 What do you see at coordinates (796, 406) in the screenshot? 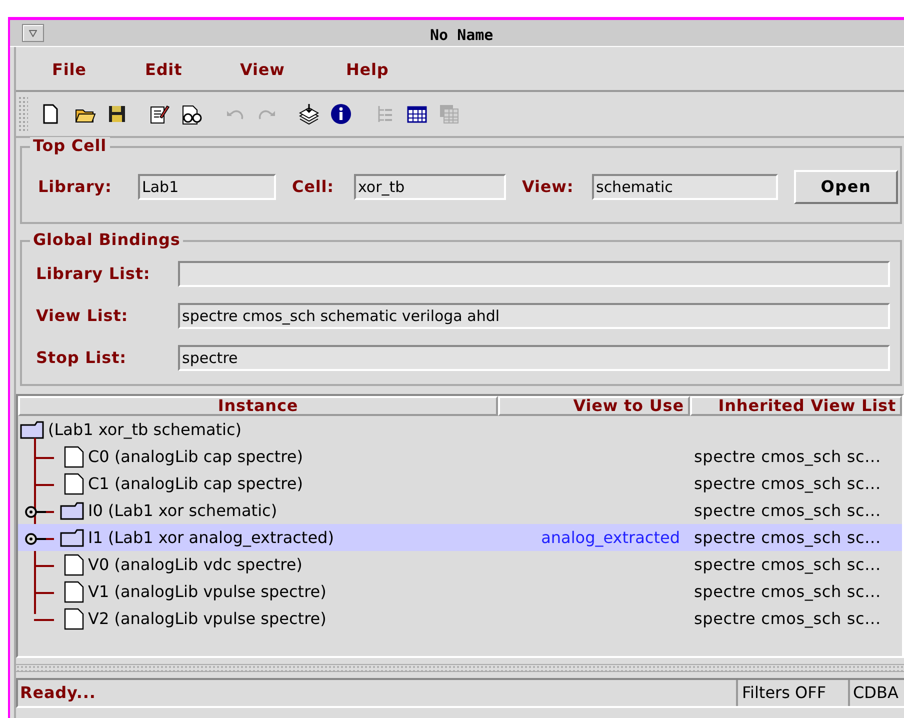
I see `column-header: Inherited View List` at bounding box center [796, 406].